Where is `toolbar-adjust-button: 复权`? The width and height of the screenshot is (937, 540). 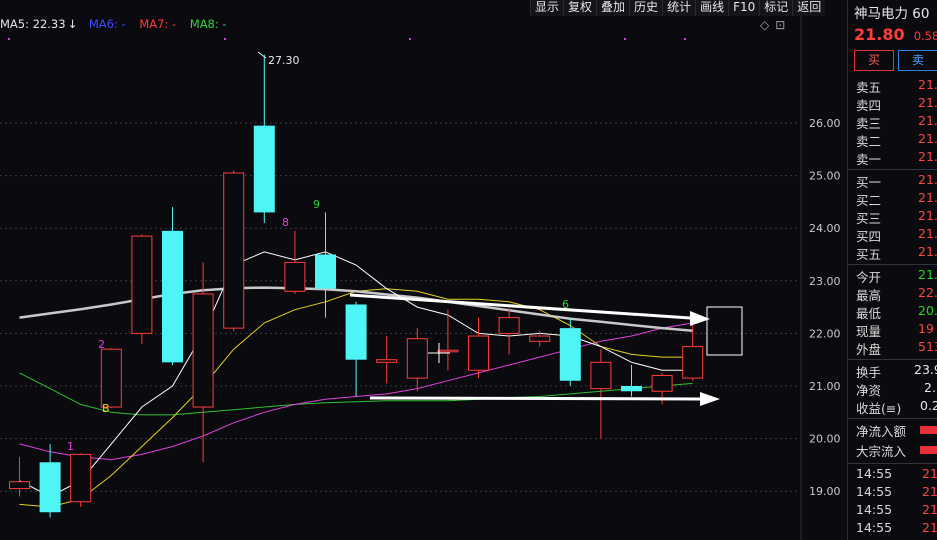
toolbar-adjust-button: 复权 is located at coordinates (579, 8).